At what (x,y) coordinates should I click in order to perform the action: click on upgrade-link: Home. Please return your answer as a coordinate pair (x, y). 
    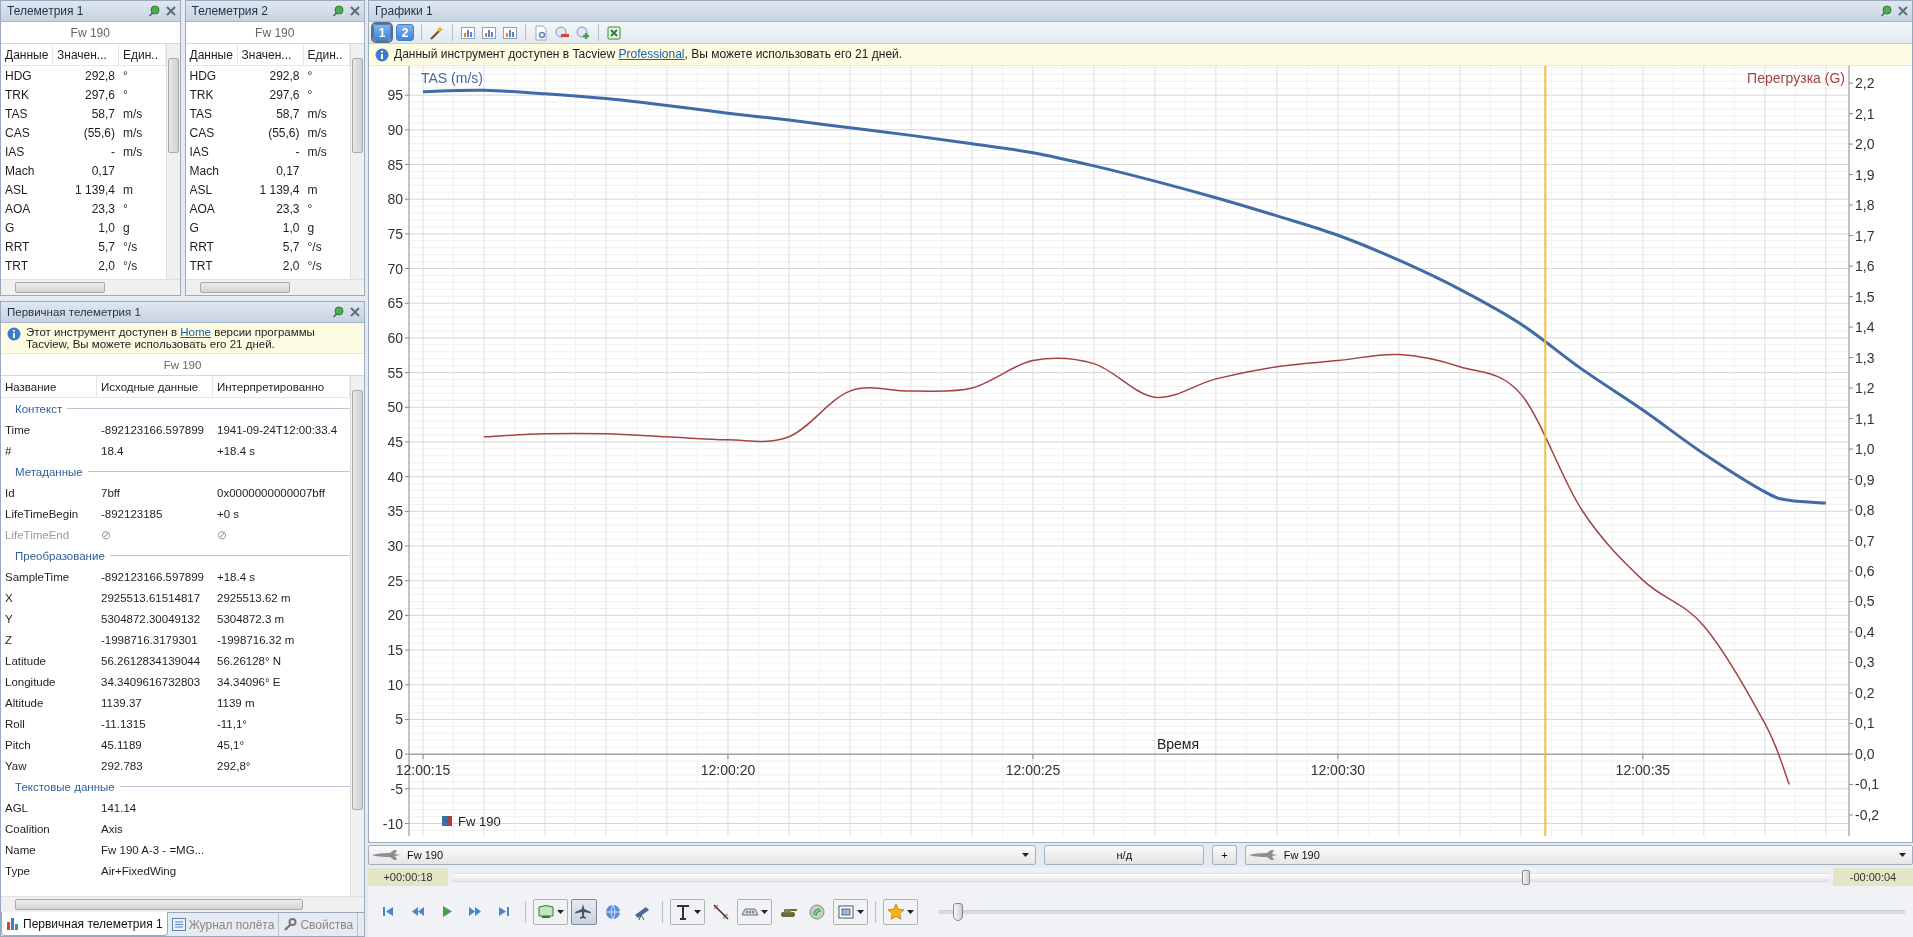
    Looking at the image, I should click on (195, 332).